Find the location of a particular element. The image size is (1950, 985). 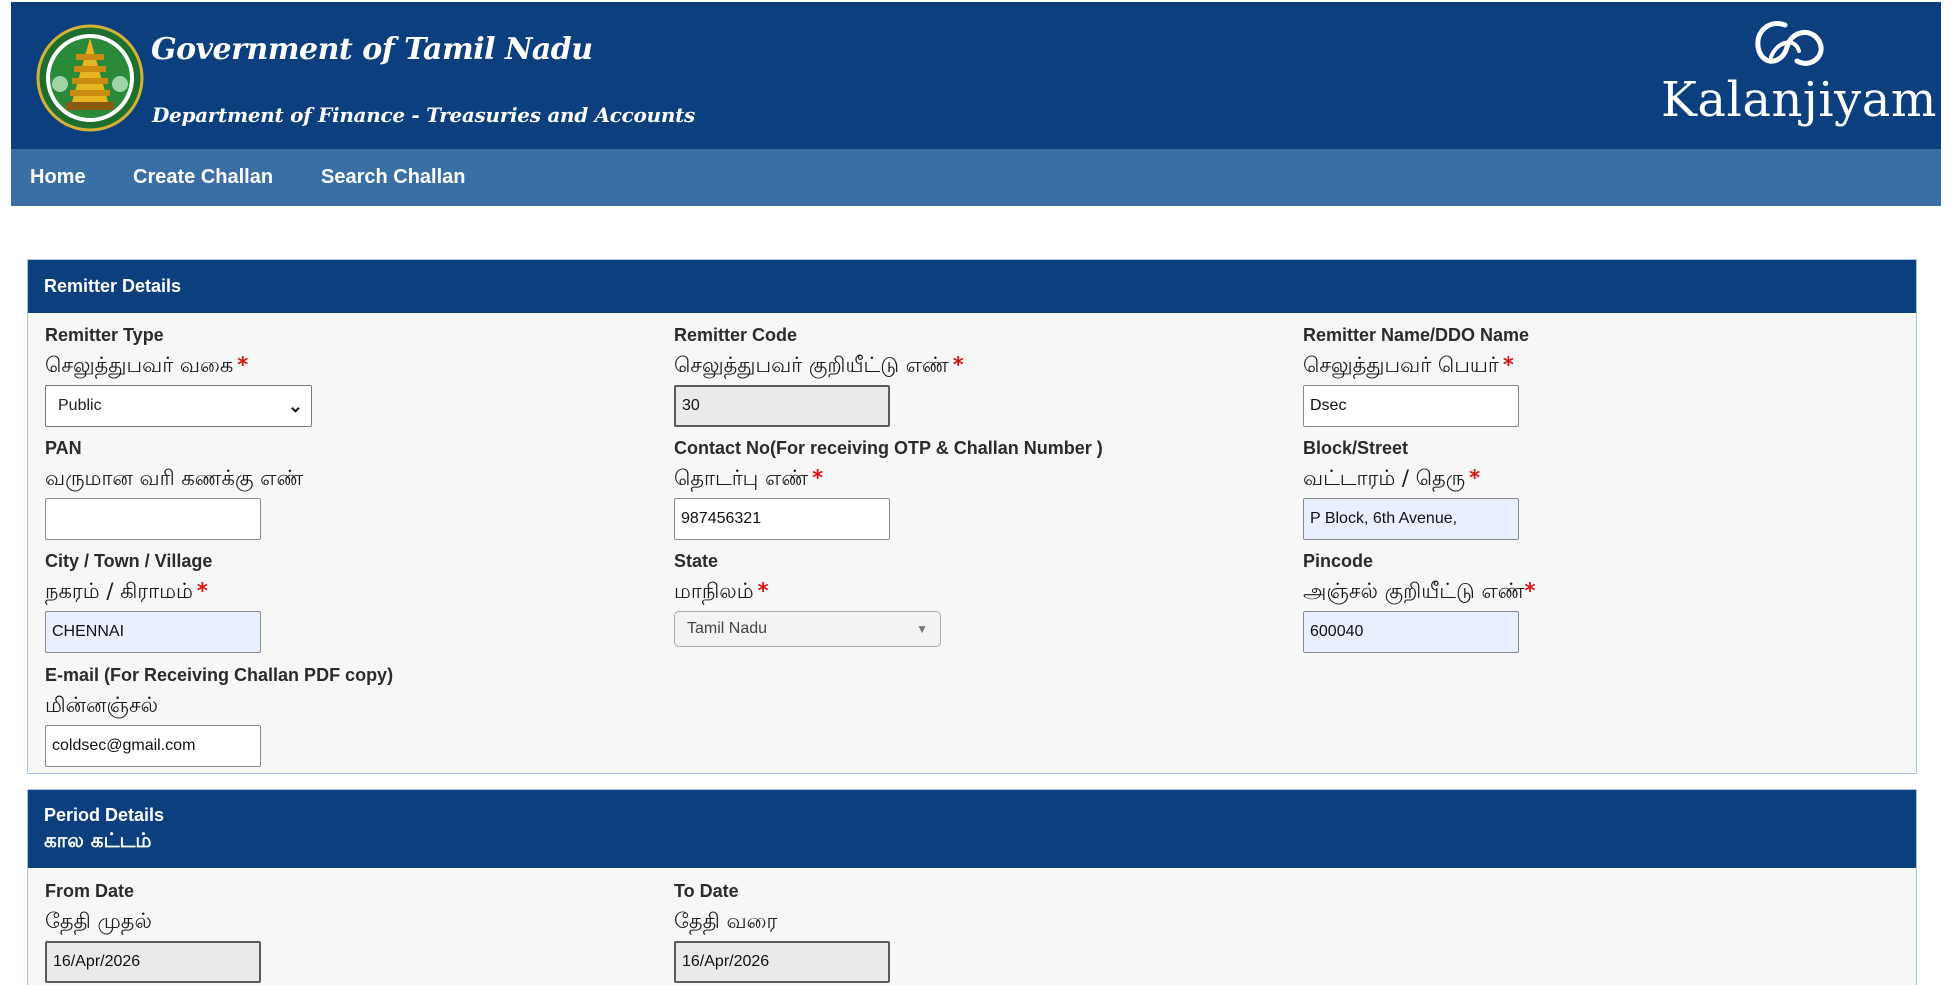

period-details-heading: Period Details கால கட்டம் is located at coordinates (972, 829).